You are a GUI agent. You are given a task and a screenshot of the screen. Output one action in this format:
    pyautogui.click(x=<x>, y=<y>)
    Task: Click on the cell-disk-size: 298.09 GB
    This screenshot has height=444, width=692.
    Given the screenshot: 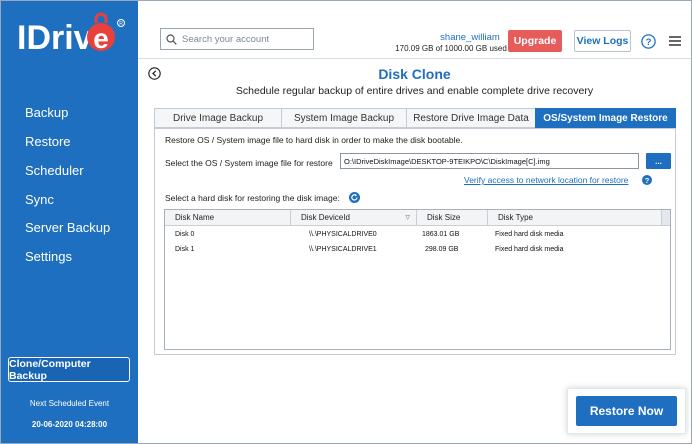 What is the action you would take?
    pyautogui.click(x=442, y=249)
    